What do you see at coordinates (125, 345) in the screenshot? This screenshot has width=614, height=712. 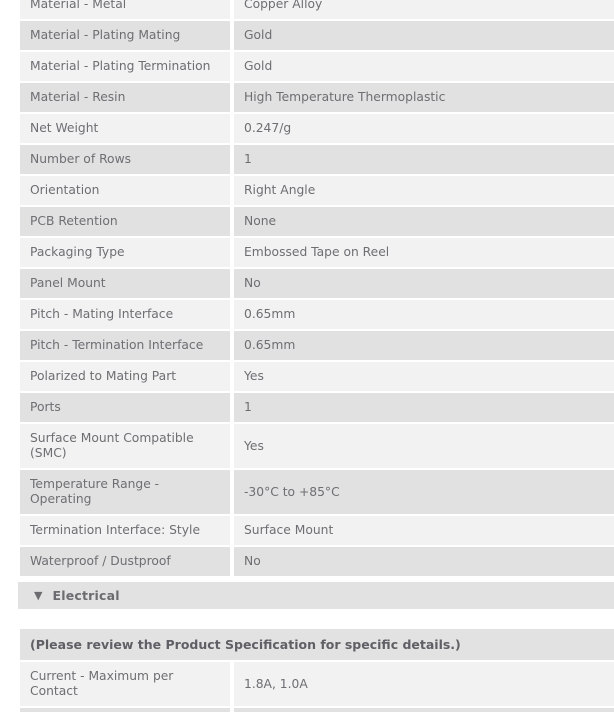 I see `spec-label: Pitch - Termination Interface` at bounding box center [125, 345].